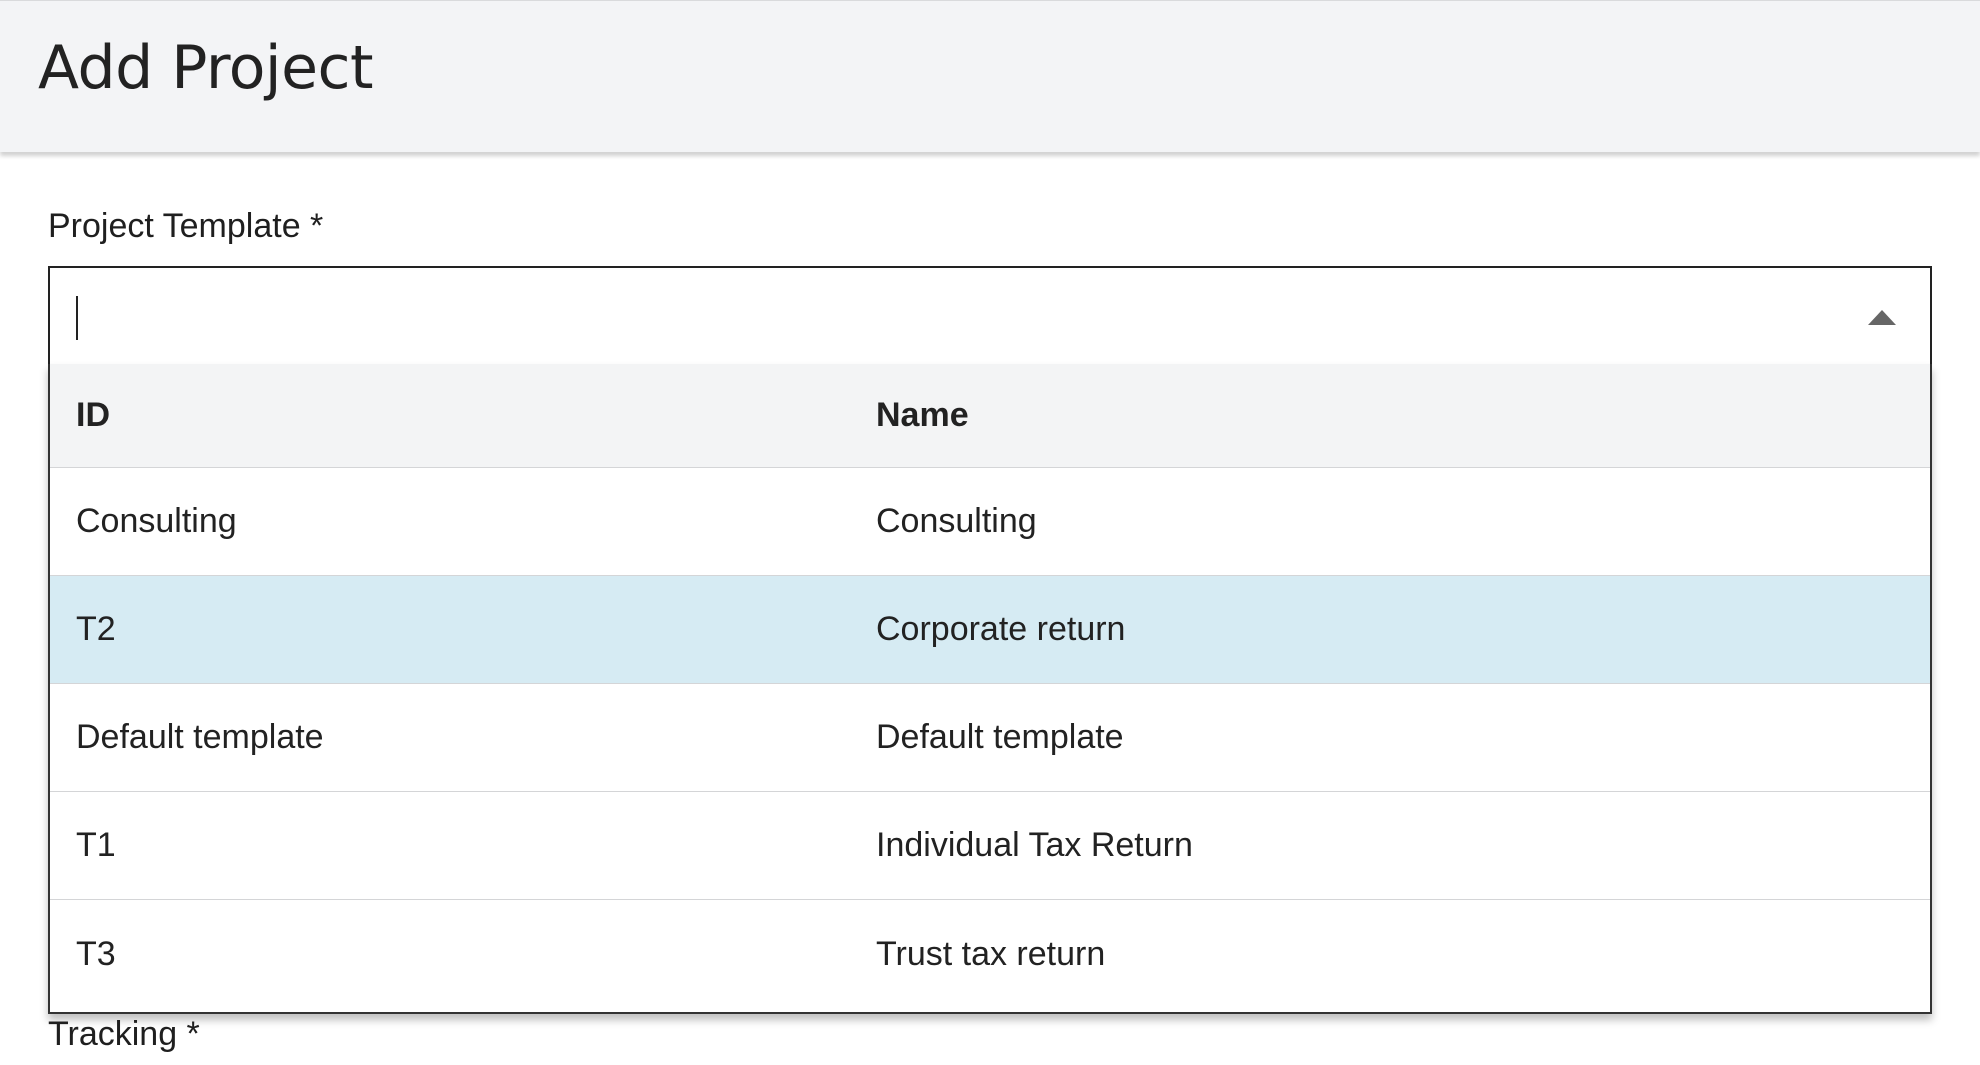 The height and width of the screenshot is (1065, 1980). I want to click on option-id: T2, so click(96, 629).